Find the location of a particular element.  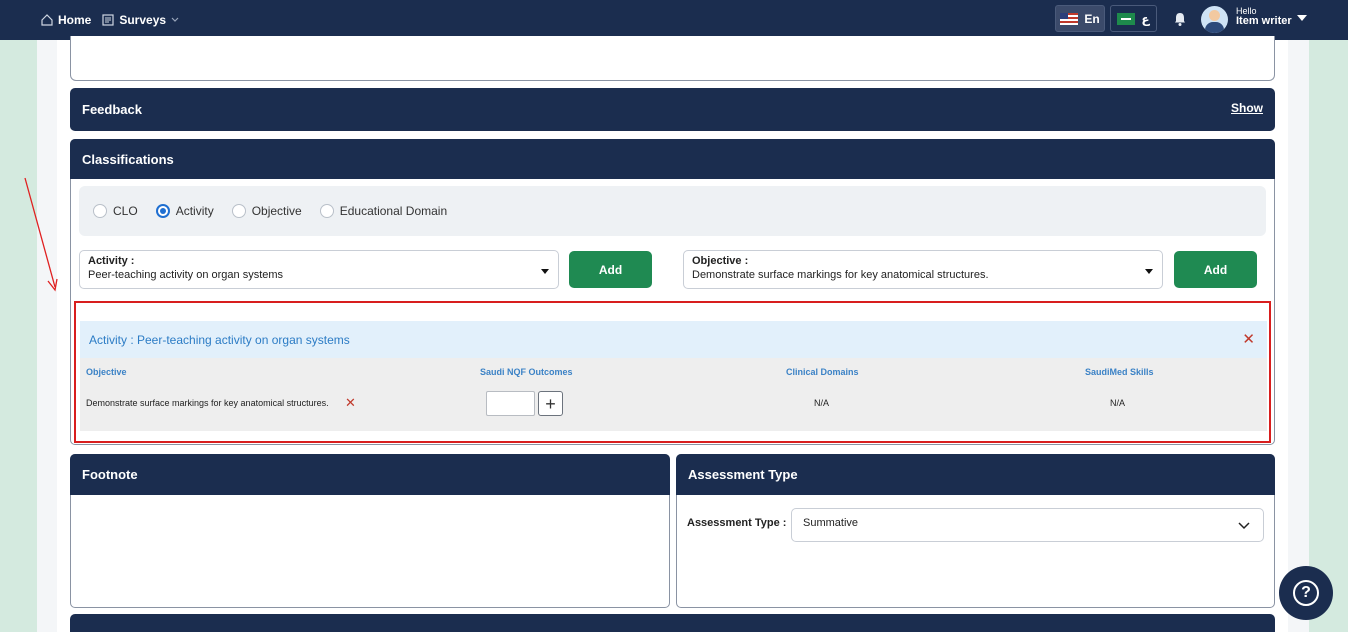

assessment-type-panel-header: Assessment Type is located at coordinates (975, 474).